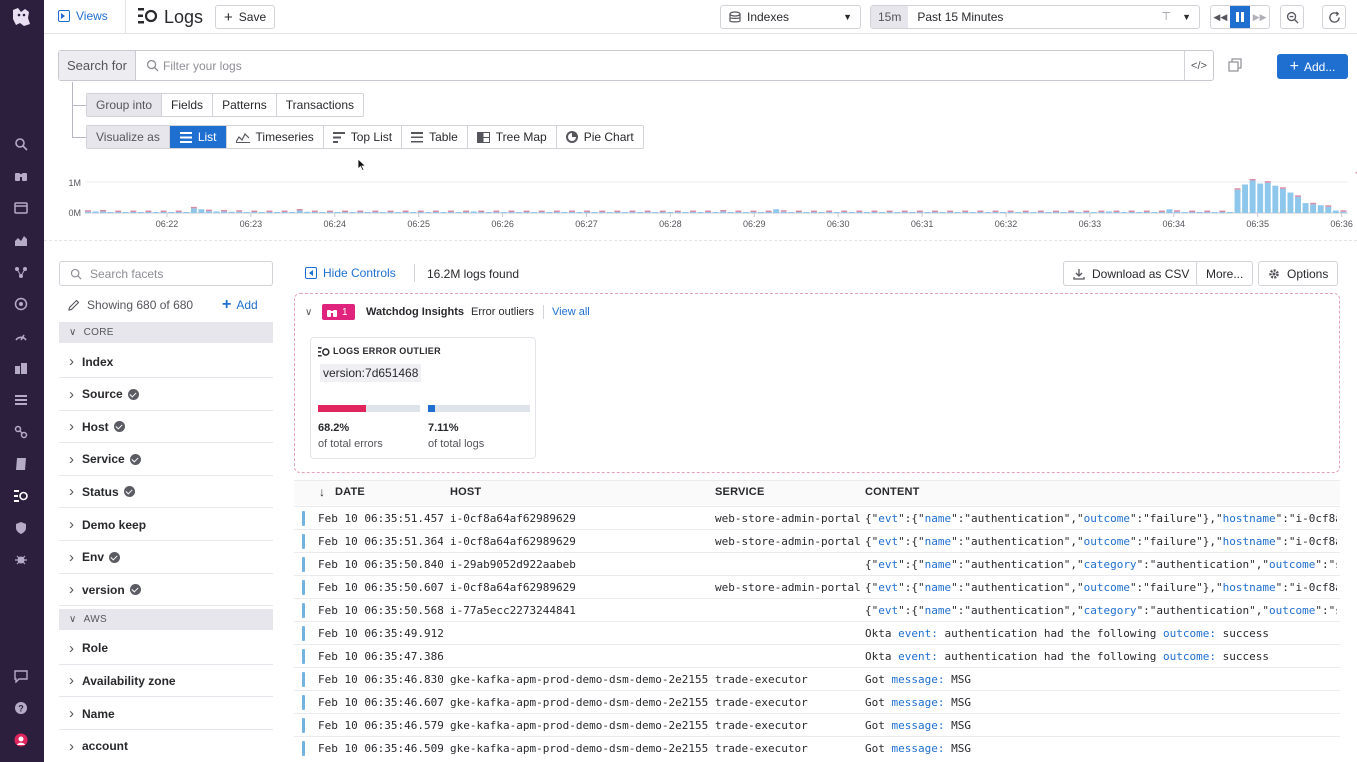 Image resolution: width=1357 pixels, height=762 pixels. Describe the element at coordinates (571, 312) in the screenshot. I see `view-all-link: View all` at that location.